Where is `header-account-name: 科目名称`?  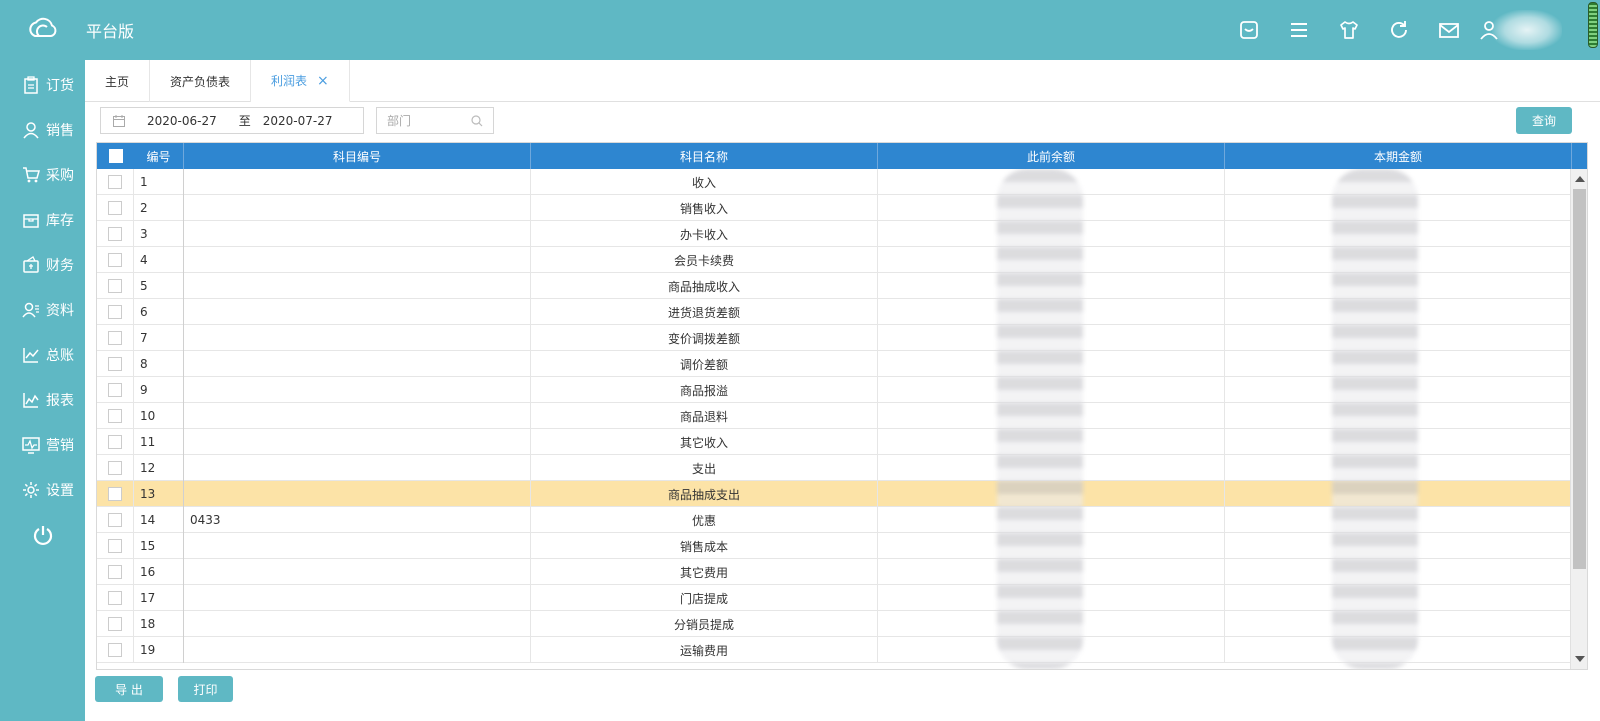
header-account-name: 科目名称 is located at coordinates (704, 156).